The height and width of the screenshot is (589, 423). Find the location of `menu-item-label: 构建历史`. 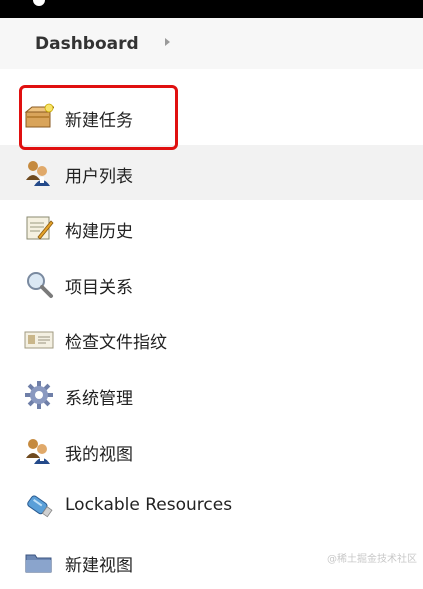

menu-item-label: 构建历史 is located at coordinates (99, 232).